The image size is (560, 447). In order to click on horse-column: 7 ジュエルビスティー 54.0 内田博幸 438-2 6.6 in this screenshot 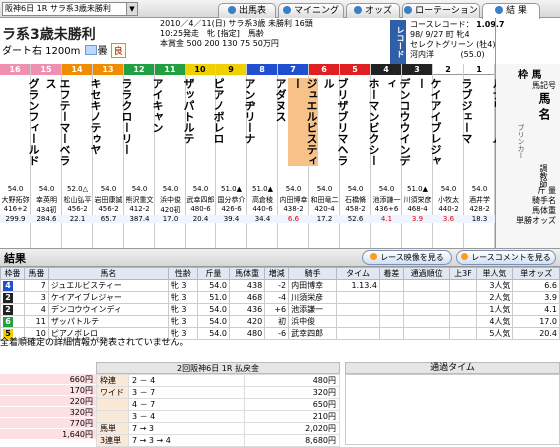, I will do `click(298, 156)`.